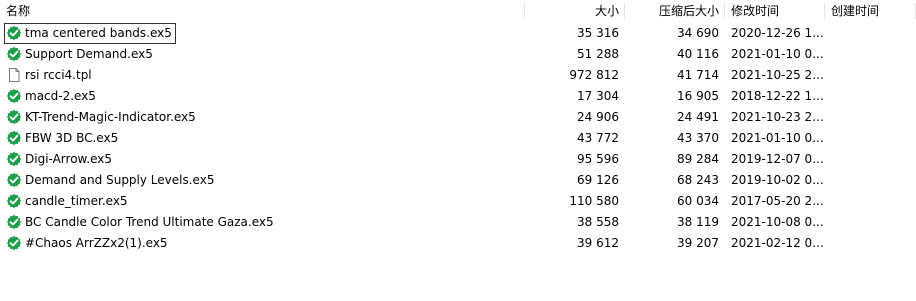 Image resolution: width=916 pixels, height=301 pixels. I want to click on file-compressed-size: 68 243, so click(698, 180).